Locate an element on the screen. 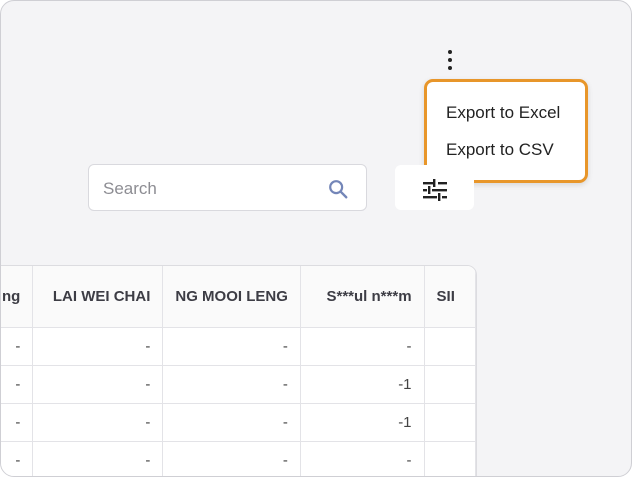 This screenshot has height=477, width=632. export-csv-menu-item: Export to CSV is located at coordinates (500, 150).